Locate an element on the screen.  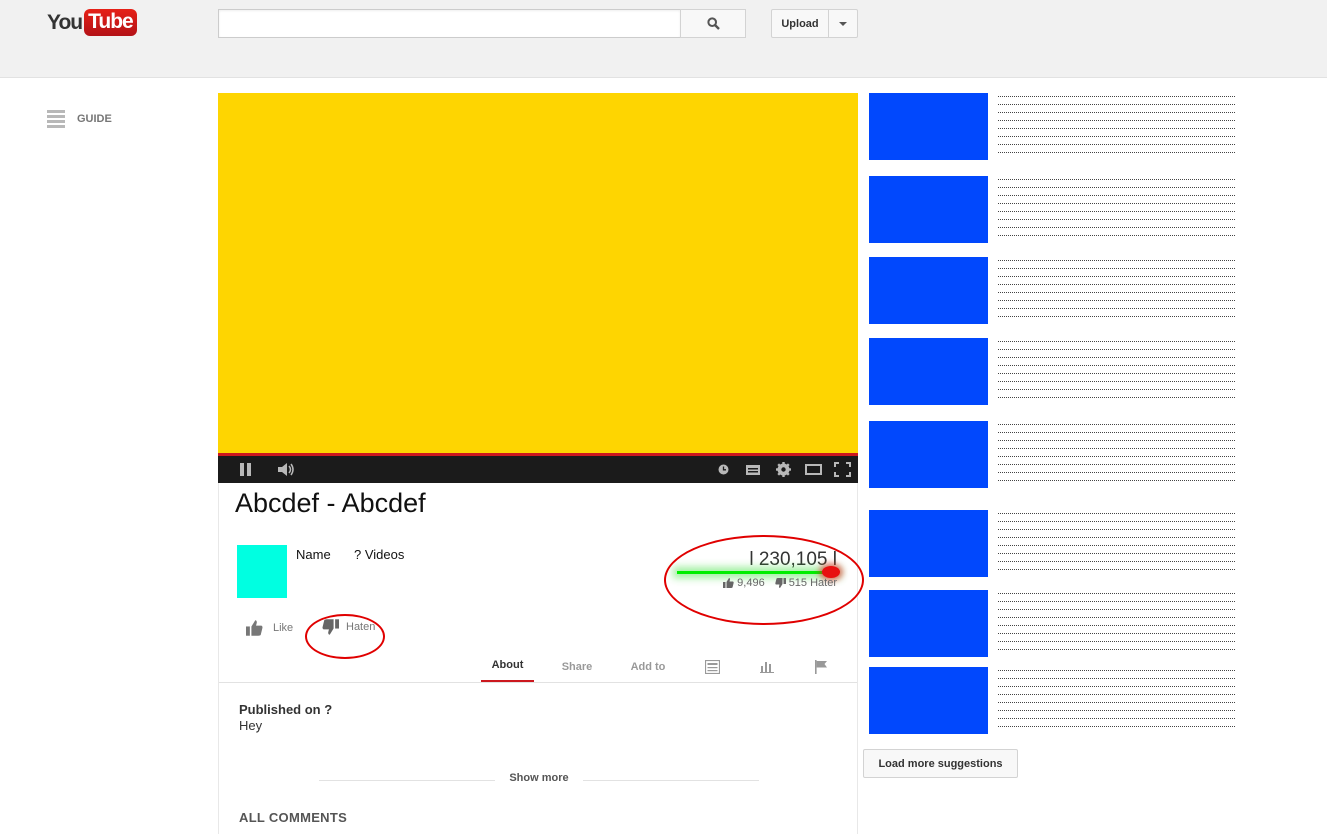
search-icon is located at coordinates (713, 23).